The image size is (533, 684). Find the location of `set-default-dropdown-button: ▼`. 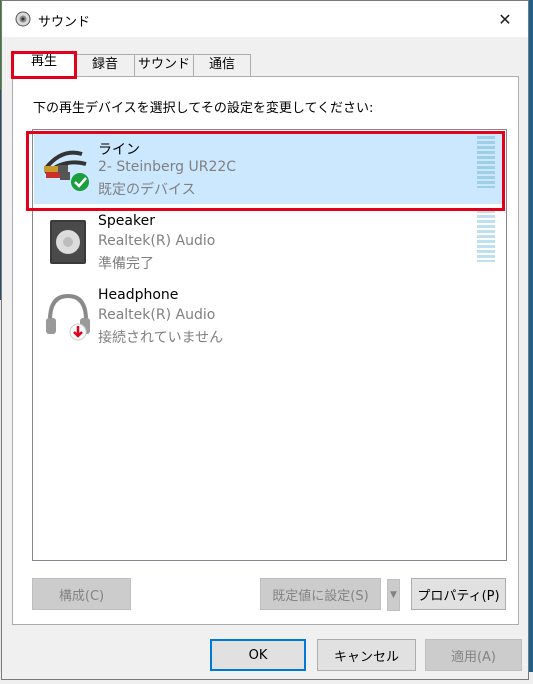

set-default-dropdown-button: ▼ is located at coordinates (393, 595).